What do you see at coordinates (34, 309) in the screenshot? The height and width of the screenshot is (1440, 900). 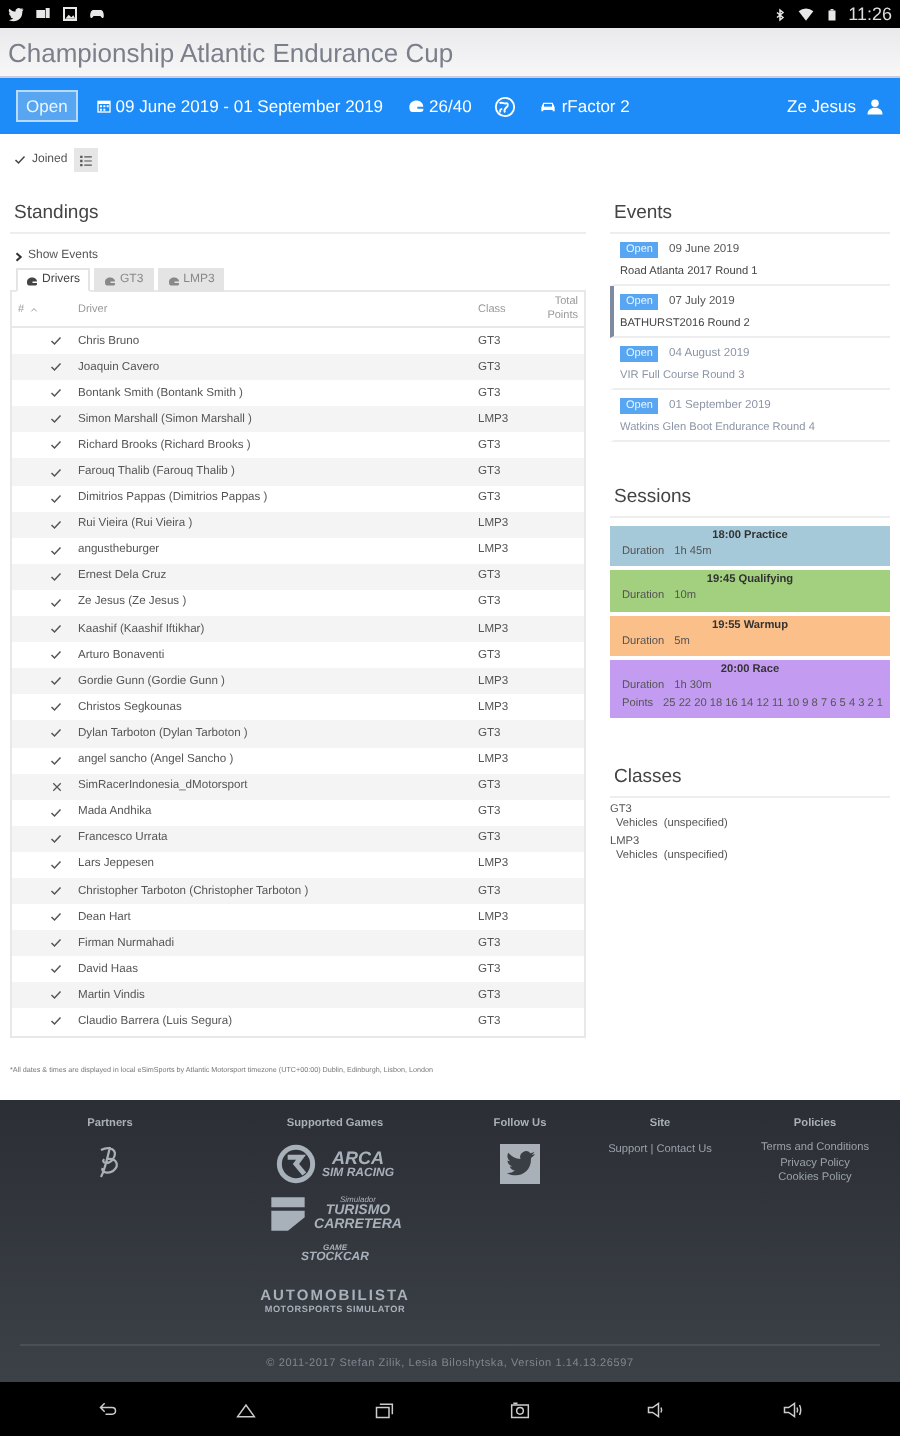 I see `sort-icon` at bounding box center [34, 309].